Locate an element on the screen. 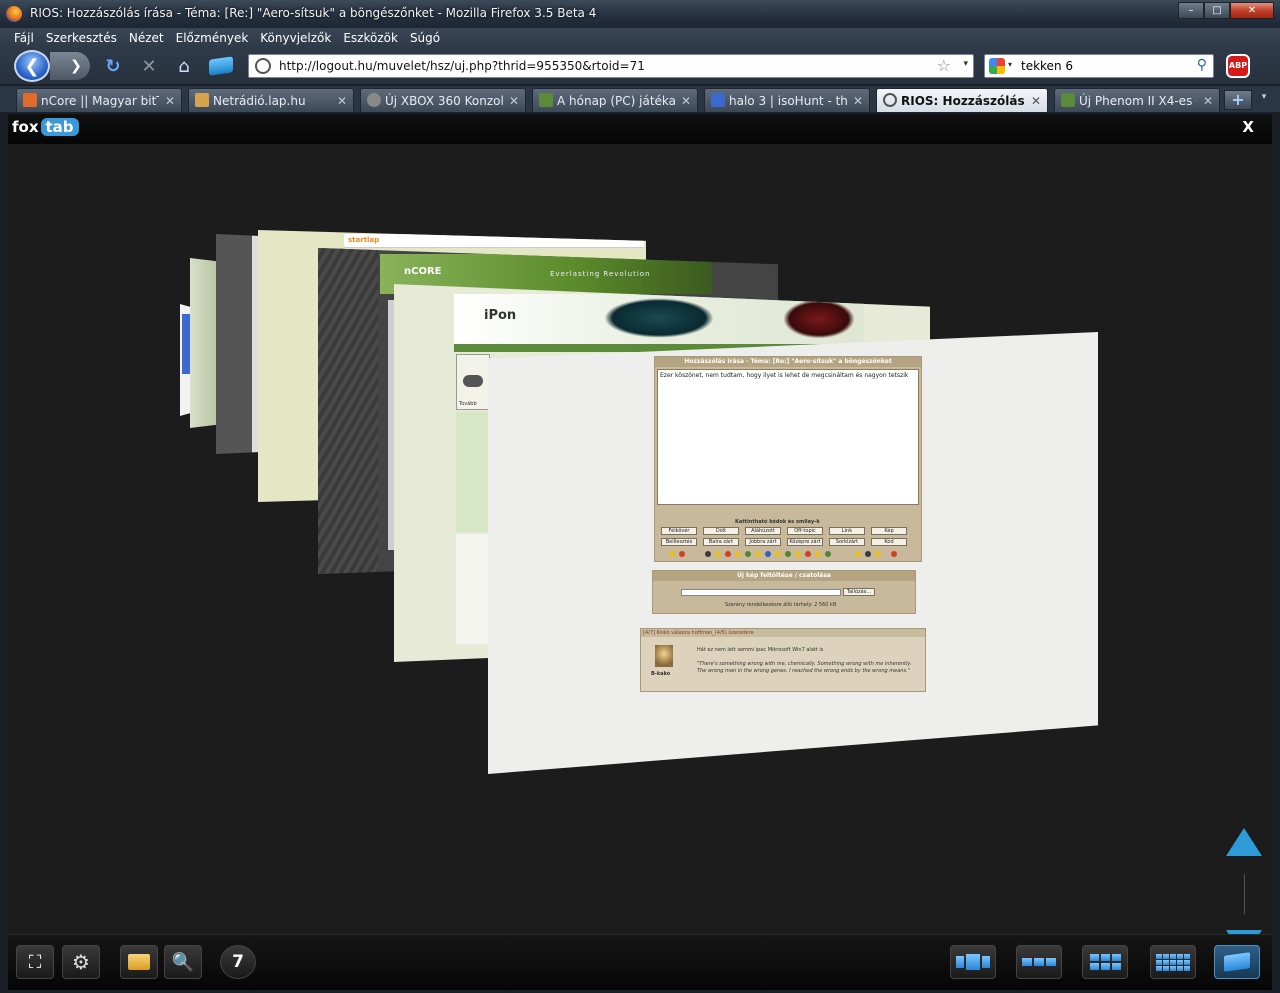 The height and width of the screenshot is (993, 1280). site-identity-icon is located at coordinates (263, 66).